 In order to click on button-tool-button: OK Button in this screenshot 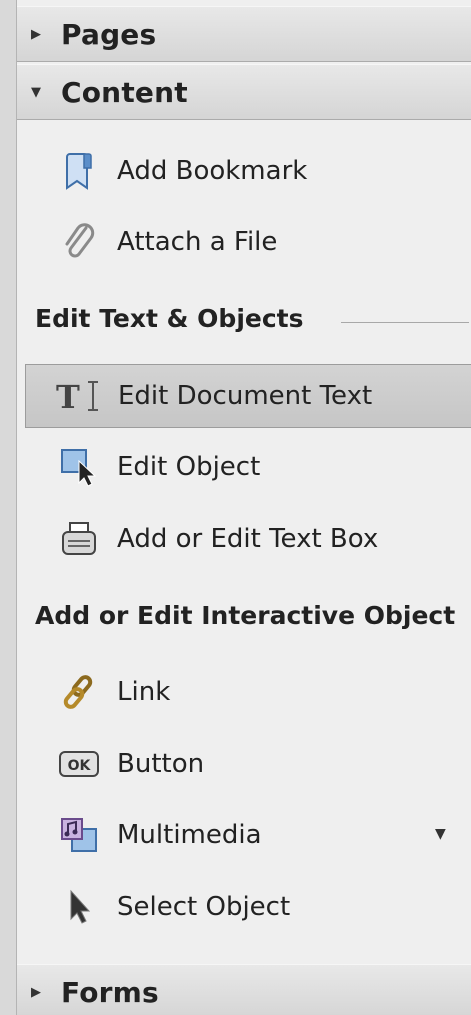, I will do `click(248, 764)`.